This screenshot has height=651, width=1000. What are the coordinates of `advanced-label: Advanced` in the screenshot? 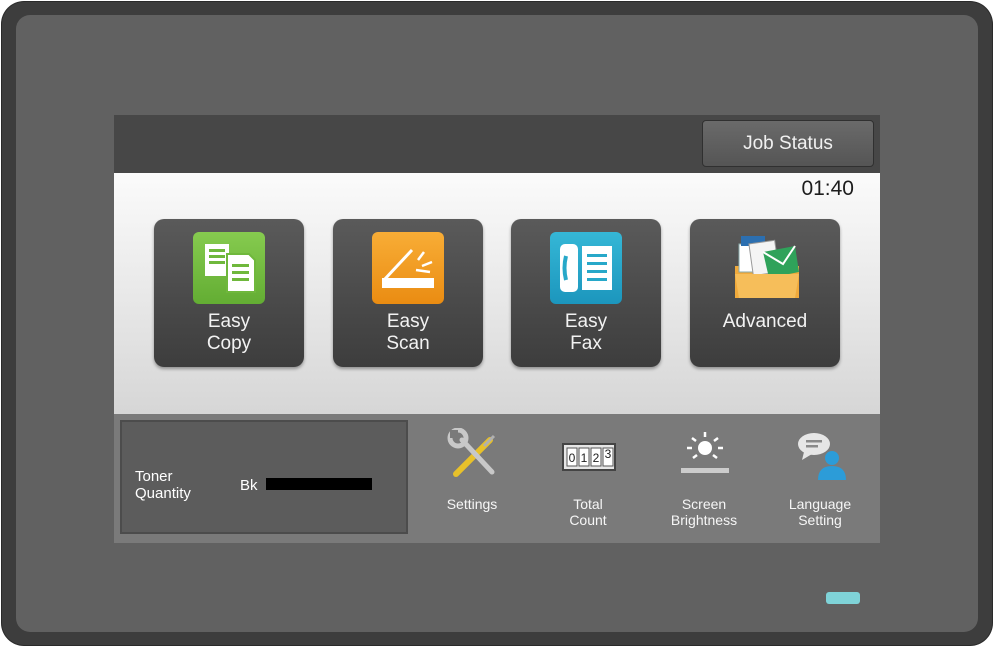 It's located at (765, 321).